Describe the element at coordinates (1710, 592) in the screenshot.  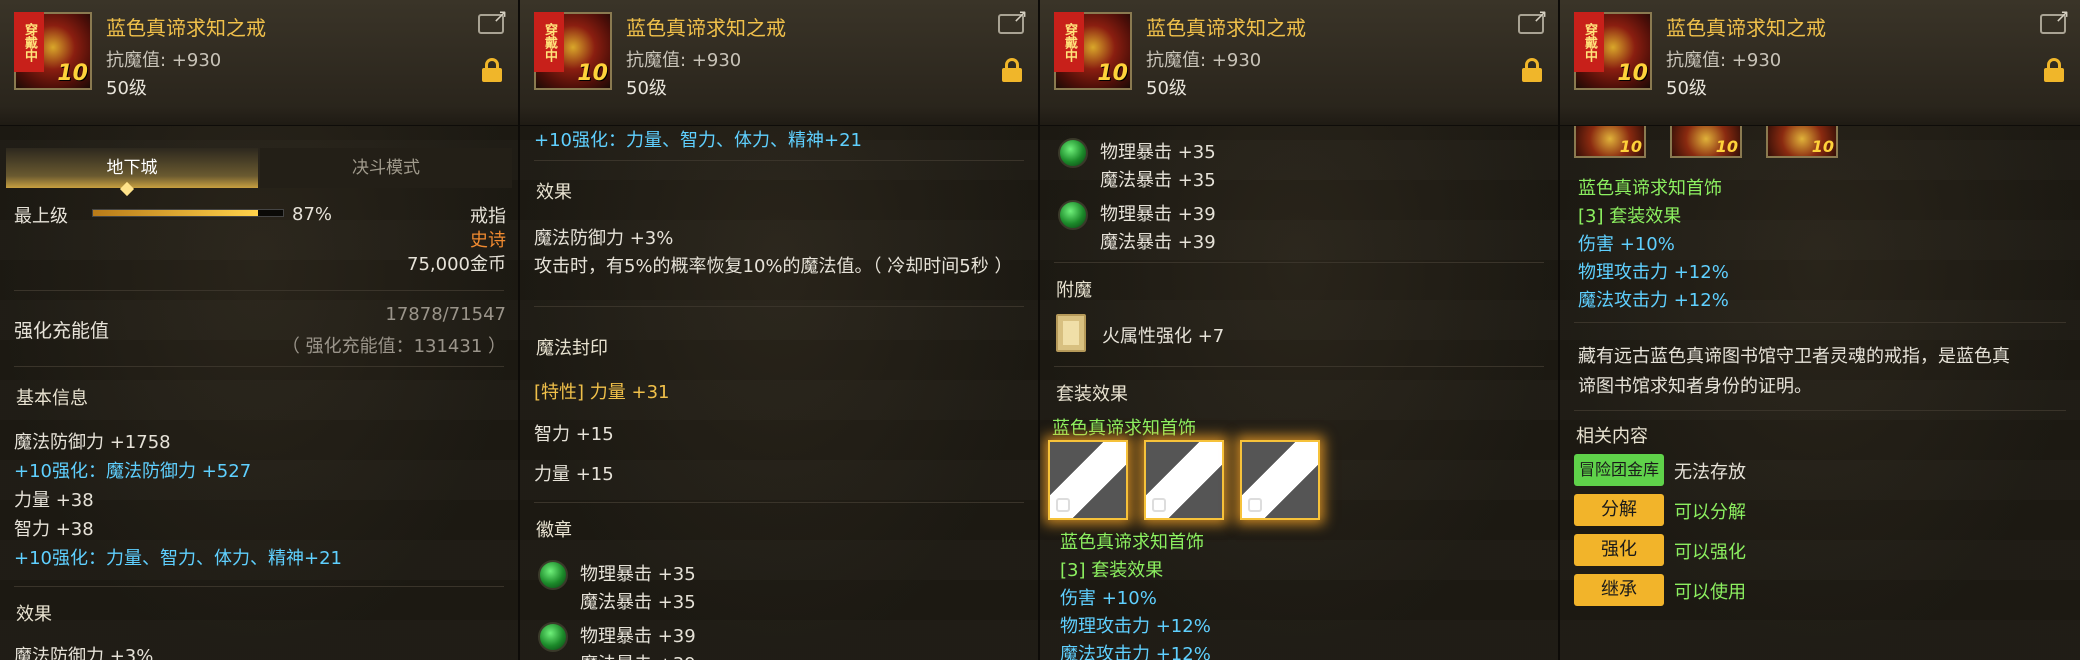
I see `related-text: 可以使用` at that location.